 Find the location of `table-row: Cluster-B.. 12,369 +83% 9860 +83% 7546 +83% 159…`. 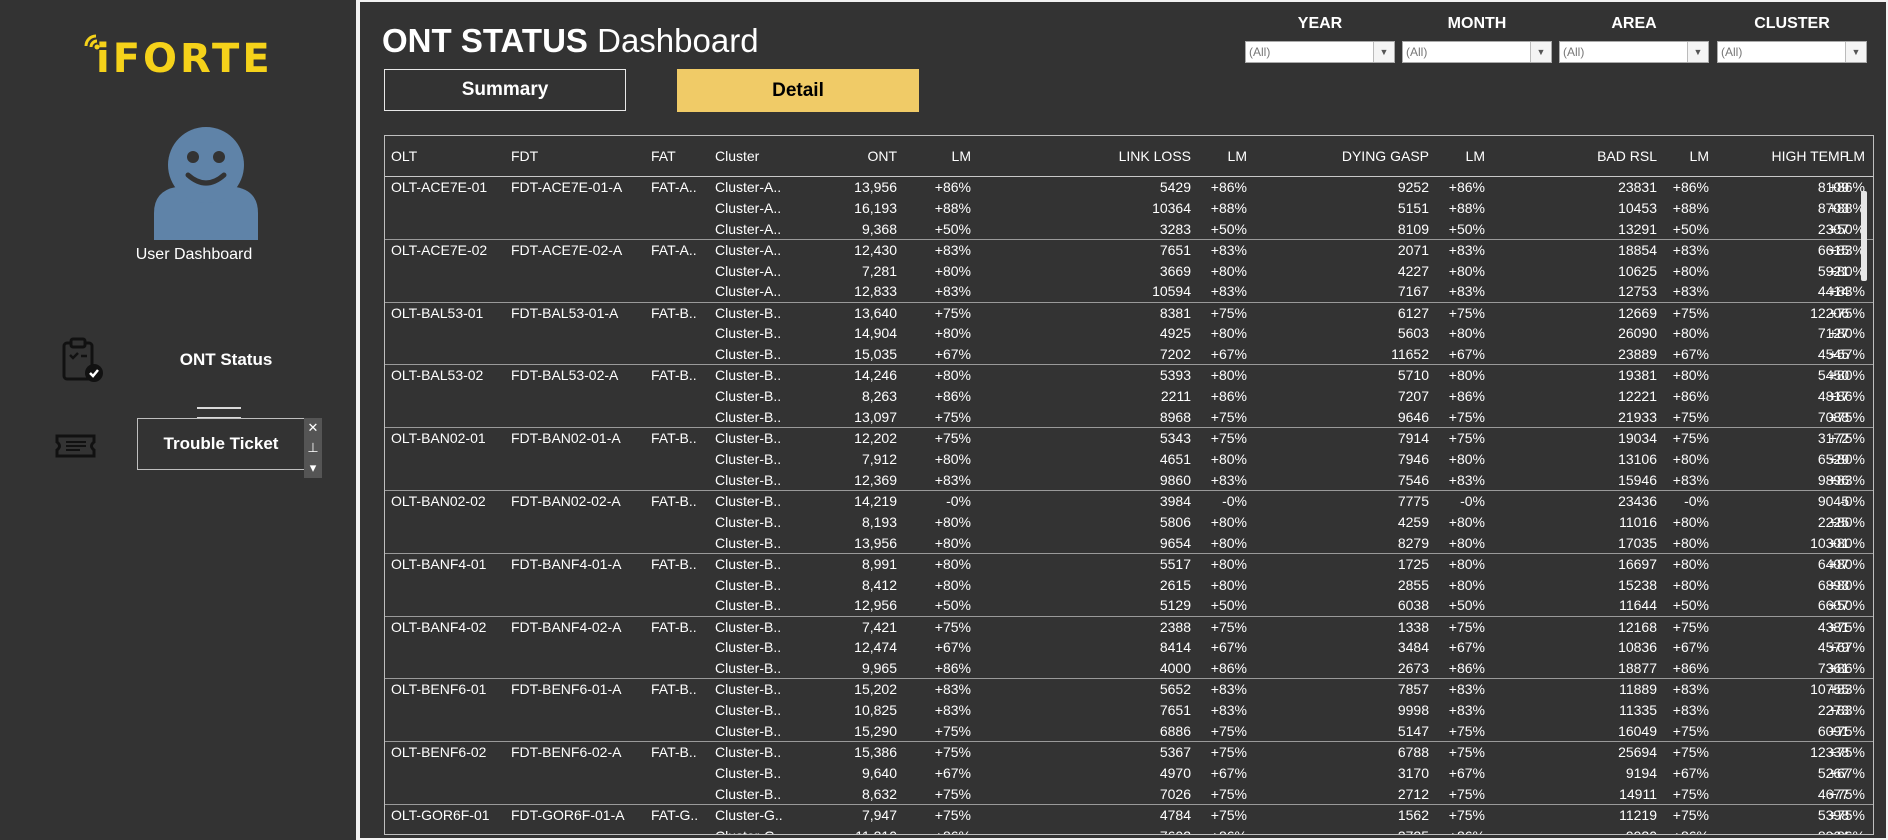

table-row: Cluster-B.. 12,369 +83% 9860 +83% 7546 +83% 159… is located at coordinates (1129, 480).